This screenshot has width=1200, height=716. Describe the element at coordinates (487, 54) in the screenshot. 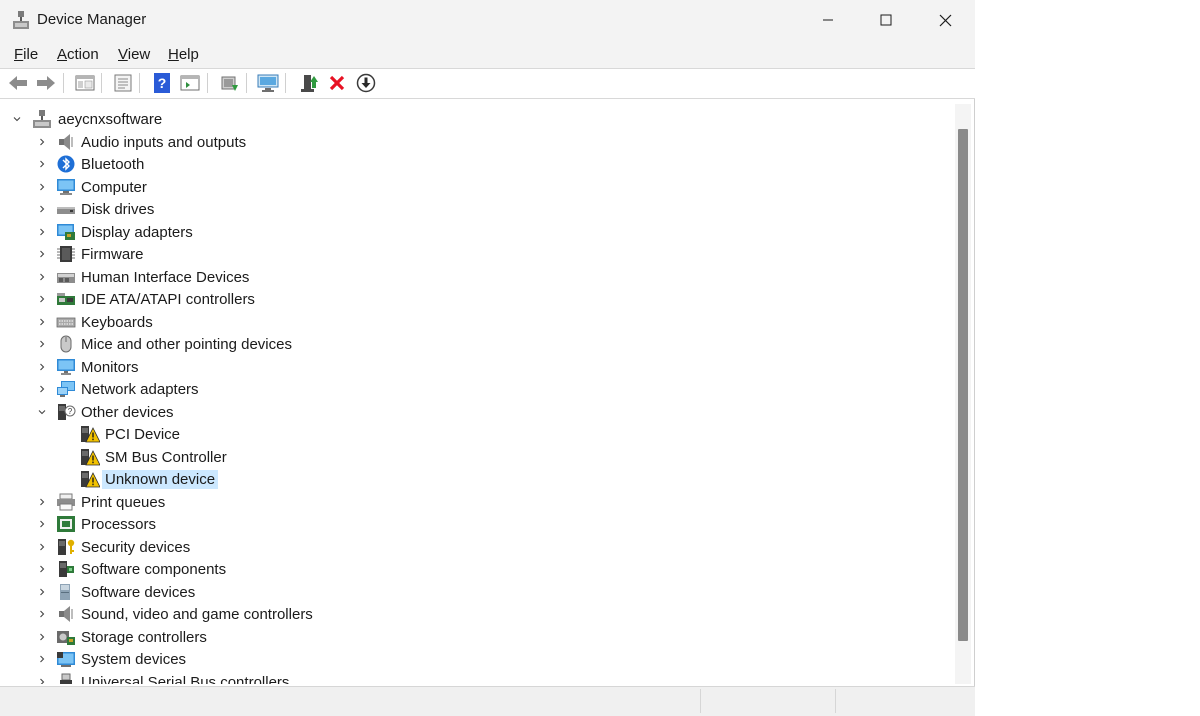

I see `menu-bar: File Action View Help` at that location.